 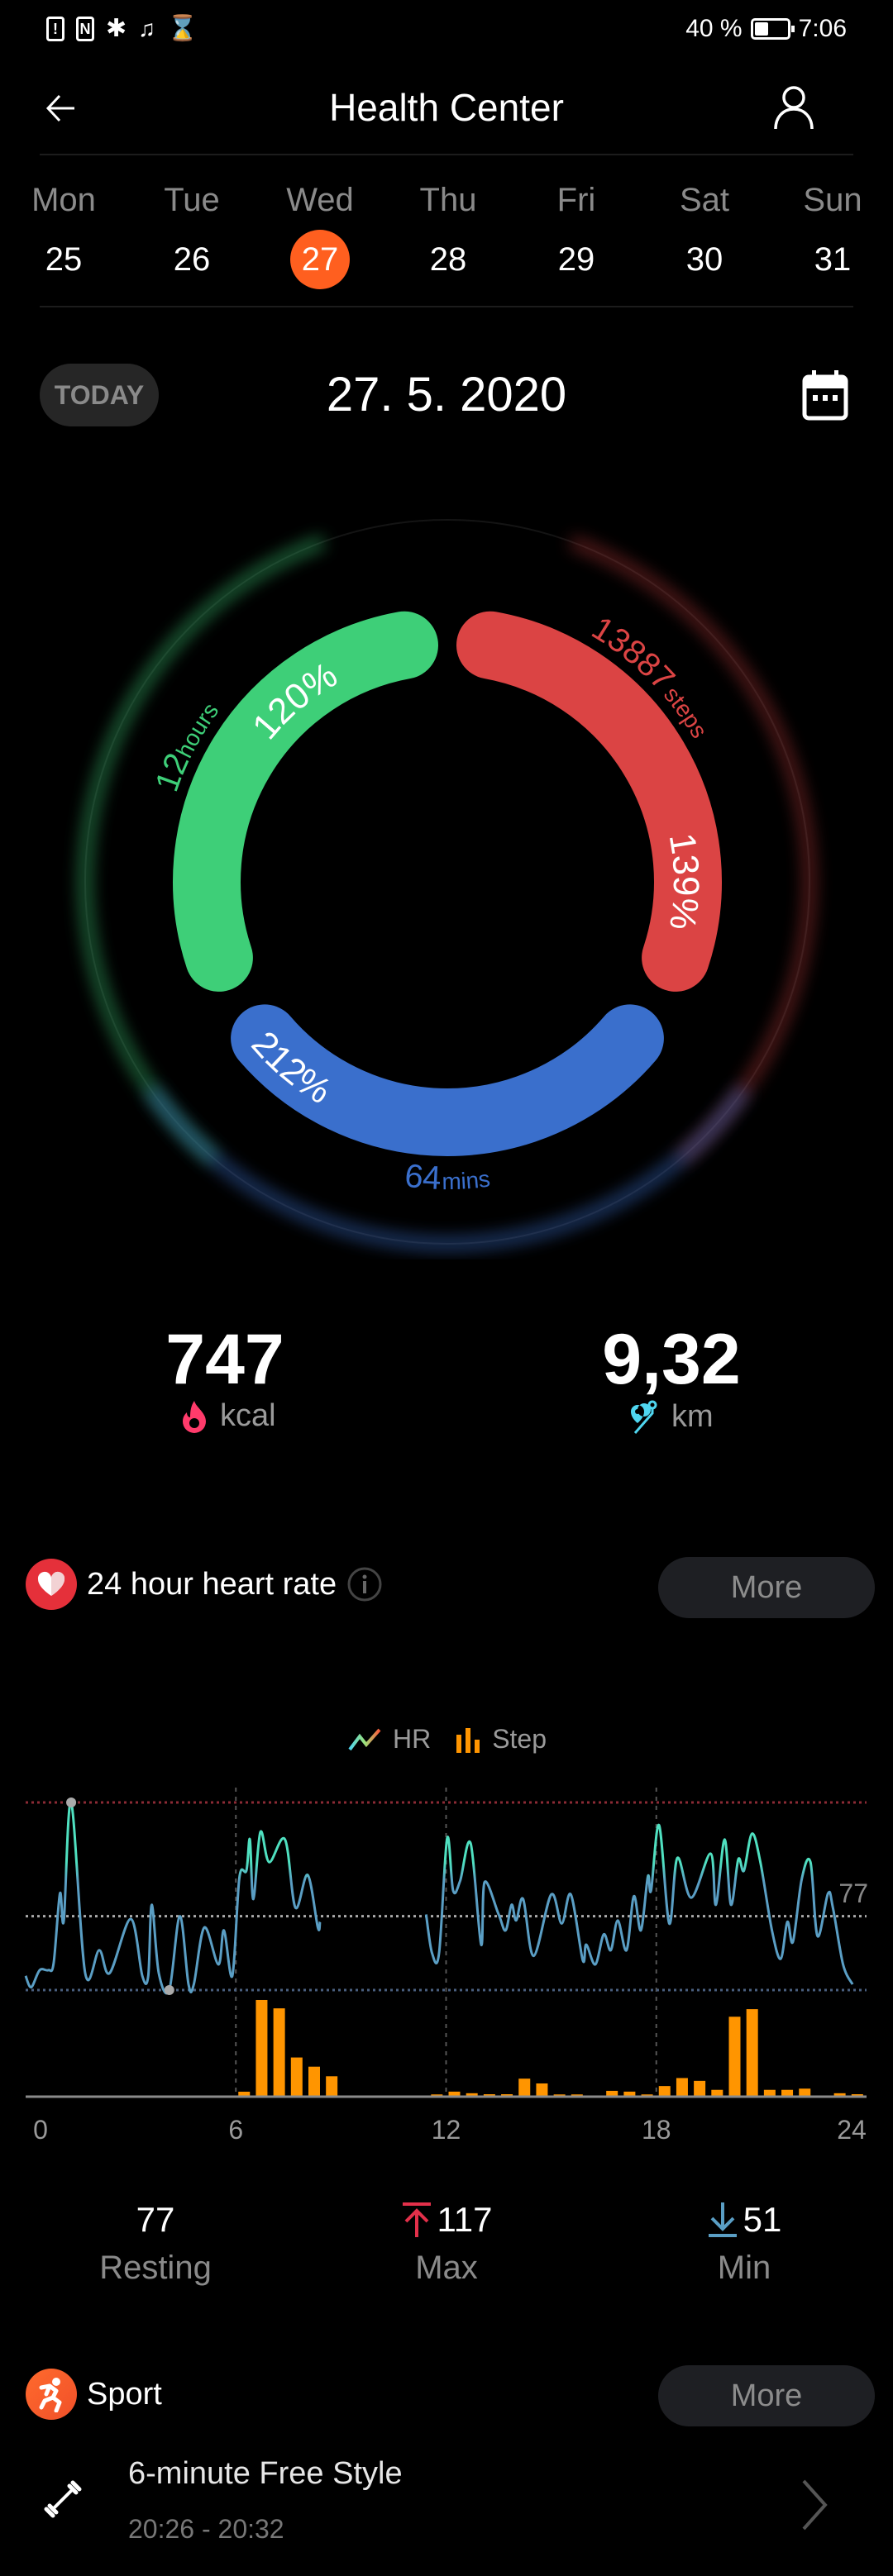 What do you see at coordinates (412, 1739) in the screenshot?
I see `legend-hr: HR` at bounding box center [412, 1739].